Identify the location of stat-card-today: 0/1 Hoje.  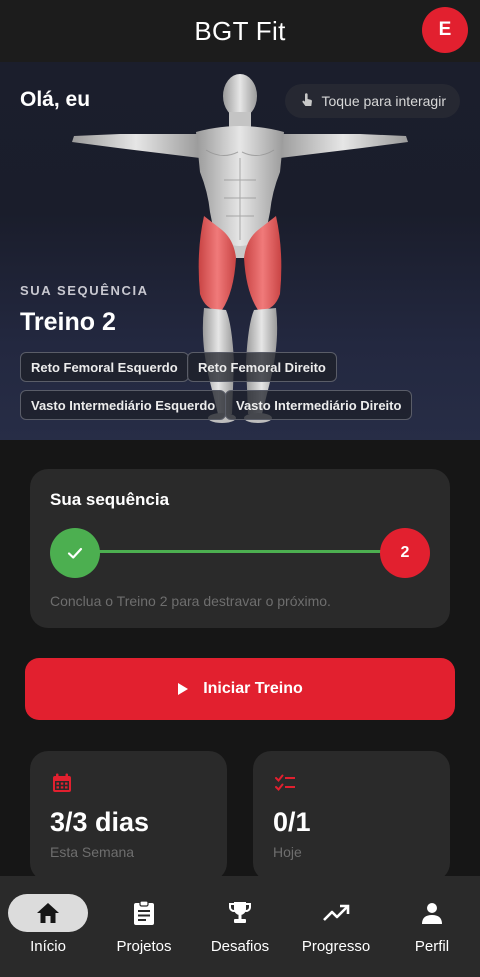
(351, 816).